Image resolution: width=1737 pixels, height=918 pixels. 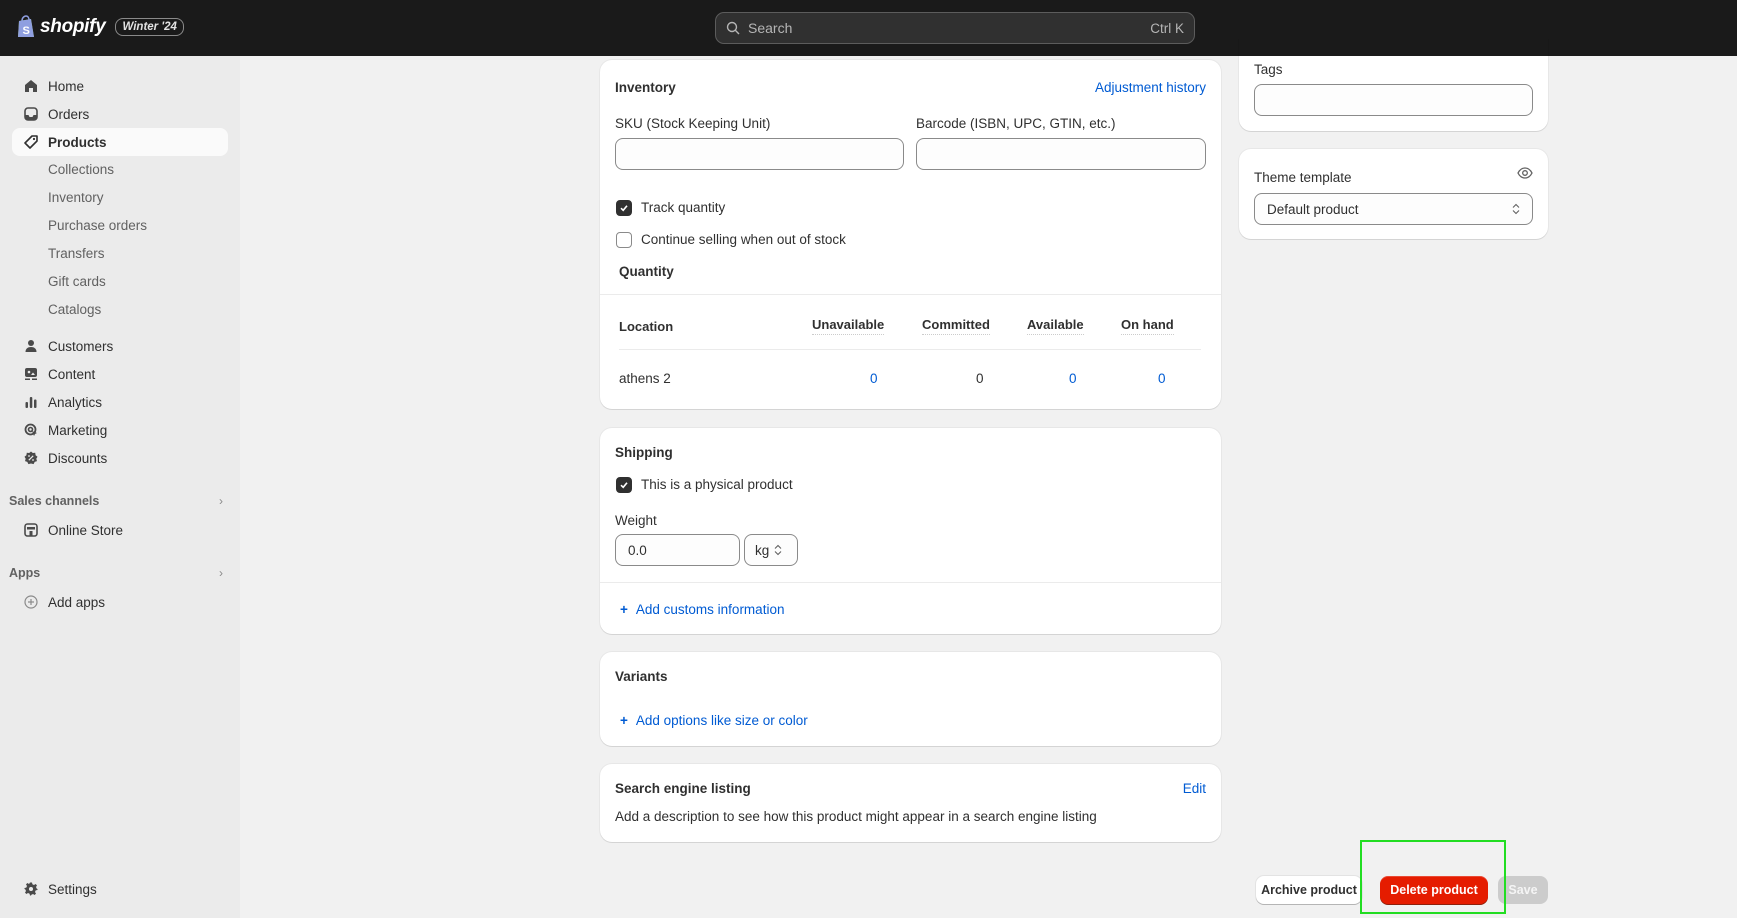 What do you see at coordinates (677, 550) in the screenshot?
I see `weight-input: 0.0` at bounding box center [677, 550].